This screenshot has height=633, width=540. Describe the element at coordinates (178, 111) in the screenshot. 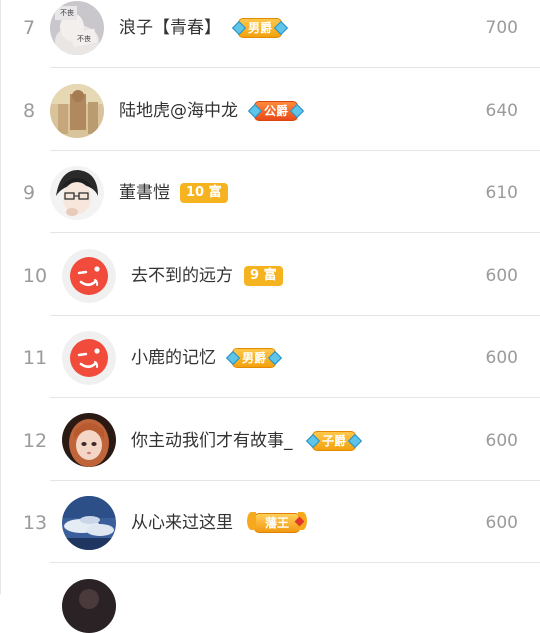

I see `user-name: 陆地虎@海中龙` at that location.